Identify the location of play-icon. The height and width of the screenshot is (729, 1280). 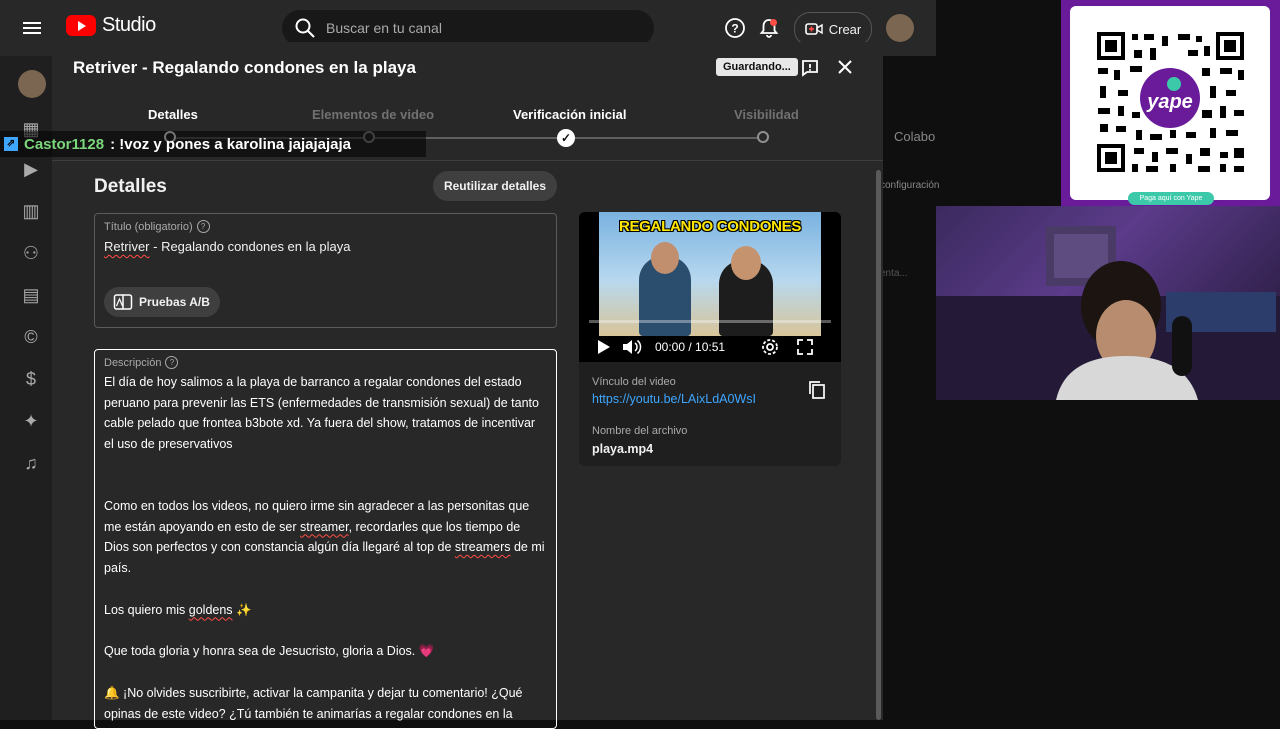
(603, 347).